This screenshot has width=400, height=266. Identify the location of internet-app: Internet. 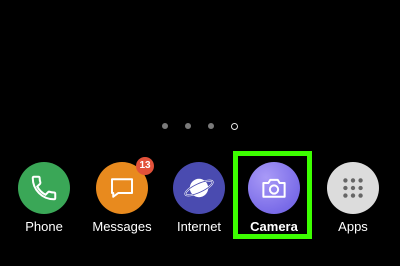
(199, 202).